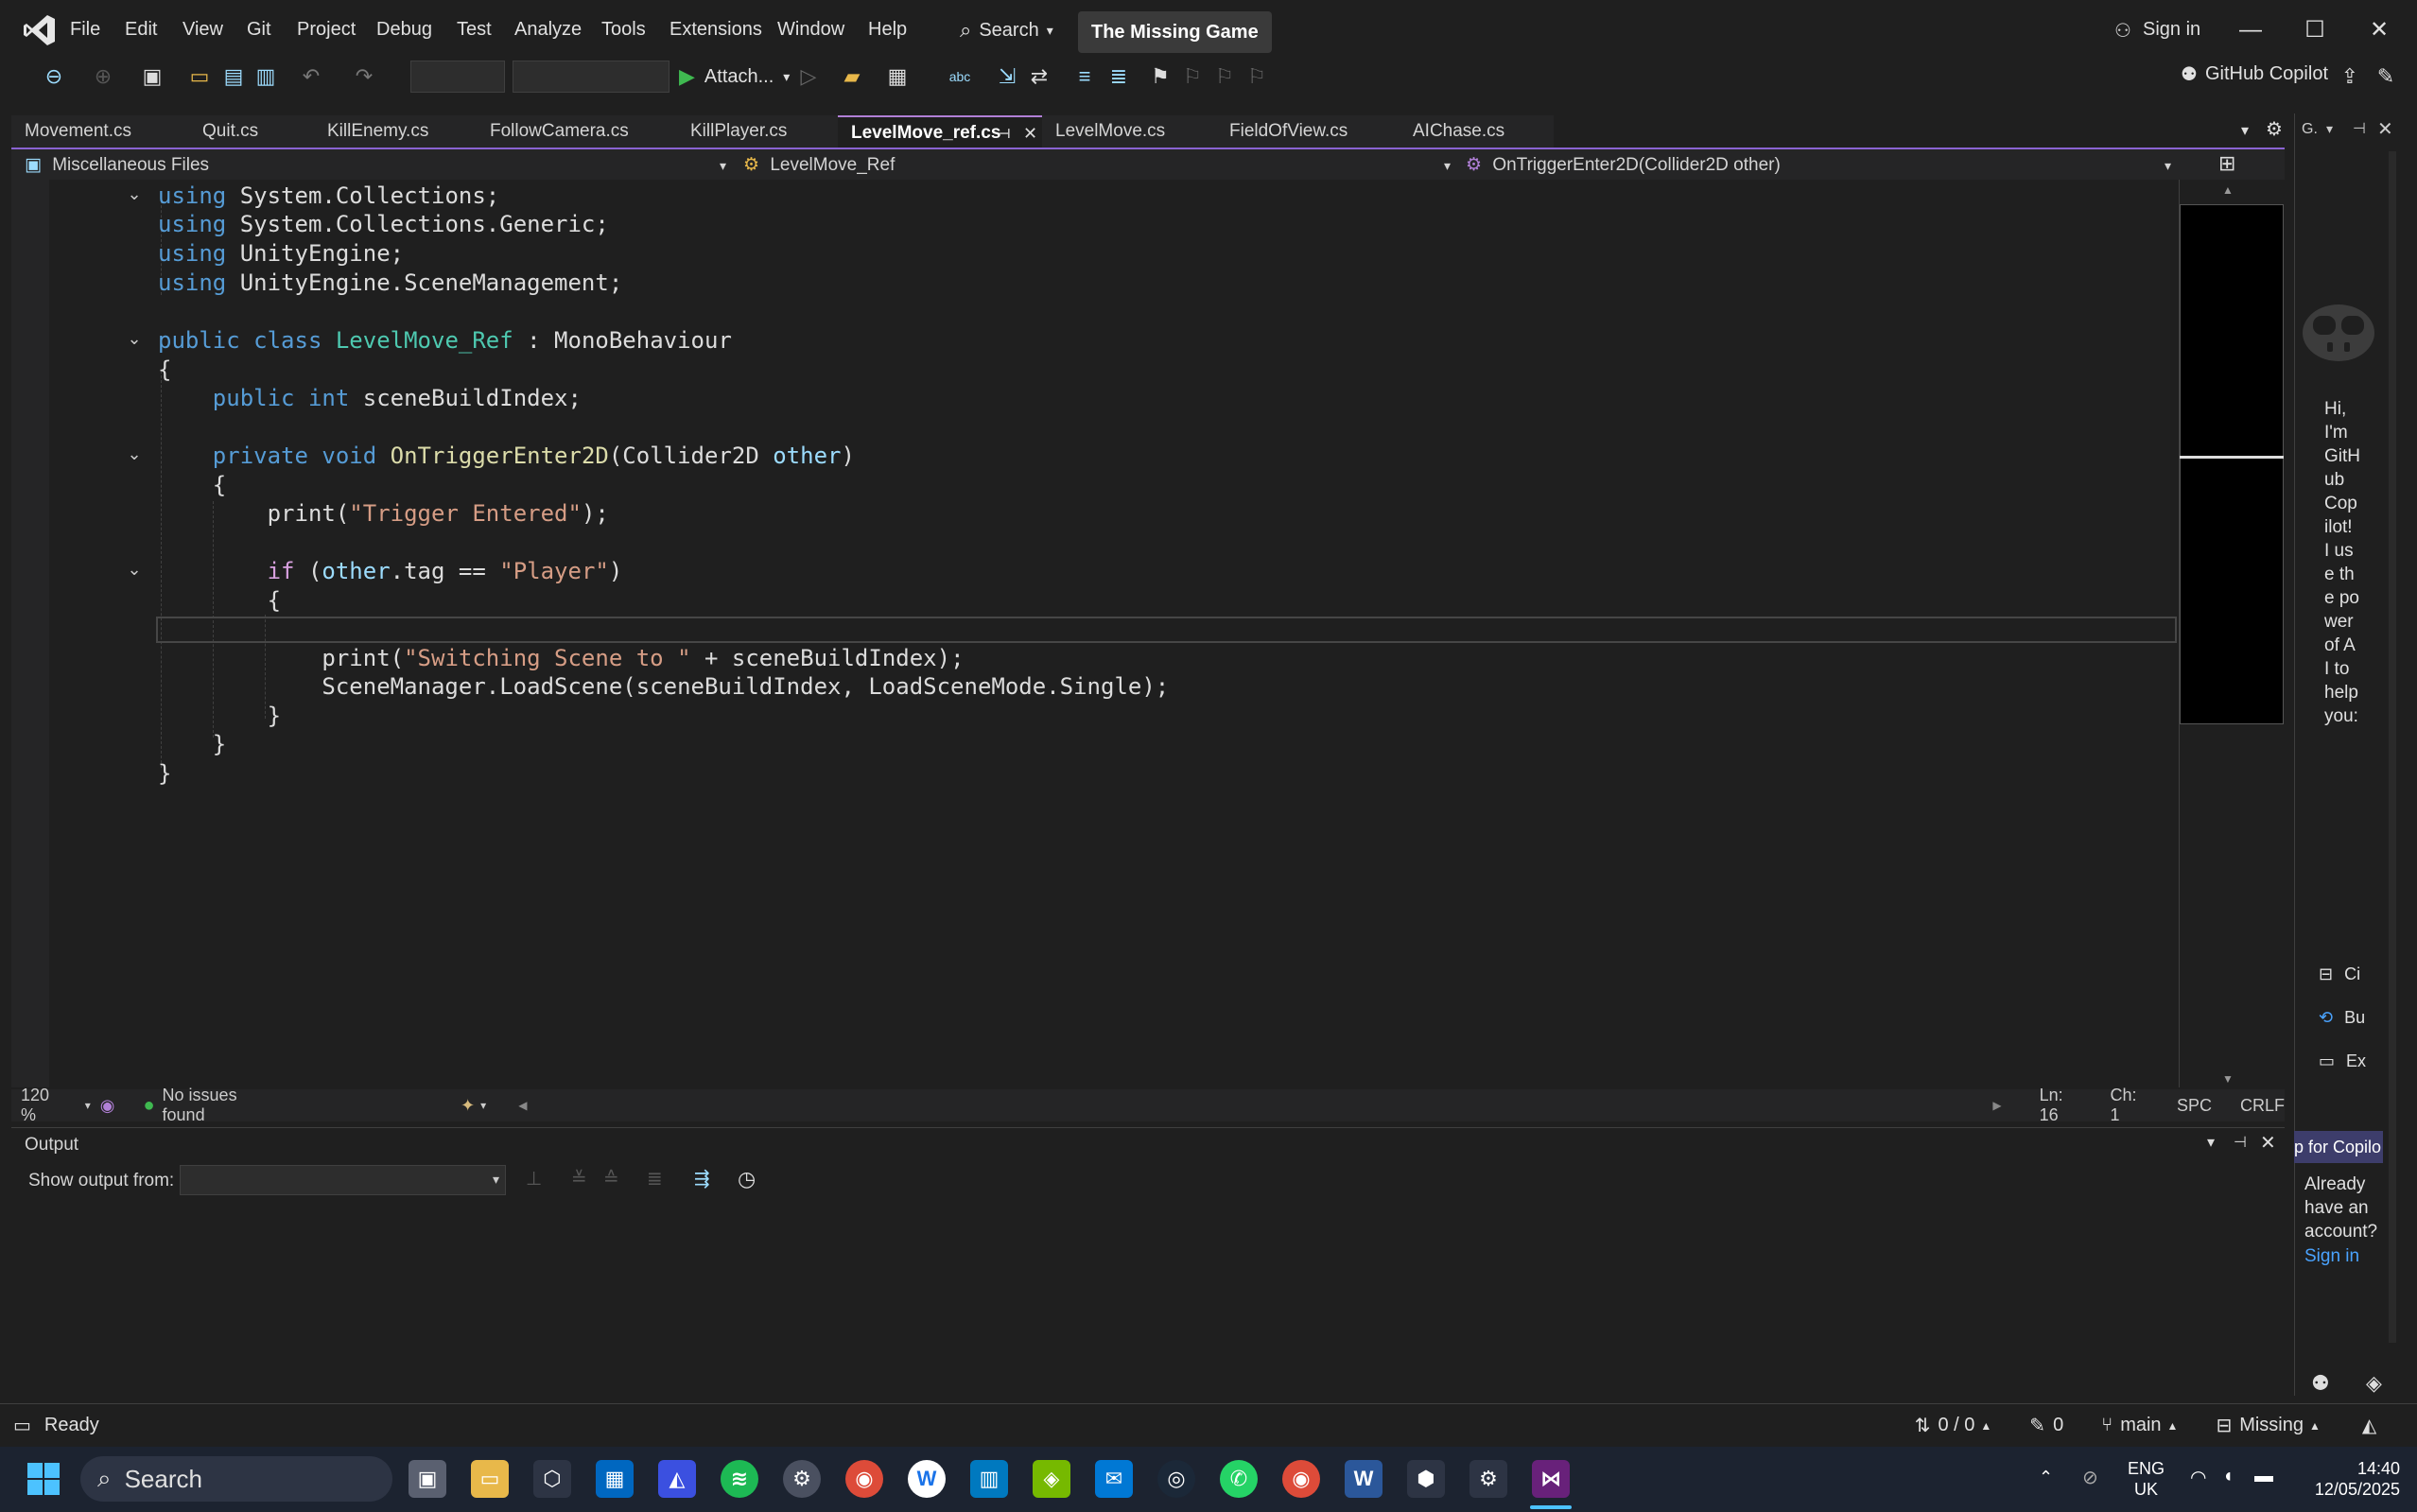  Describe the element at coordinates (236, 1479) in the screenshot. I see `taskbar-search: ⌕ Search` at that location.